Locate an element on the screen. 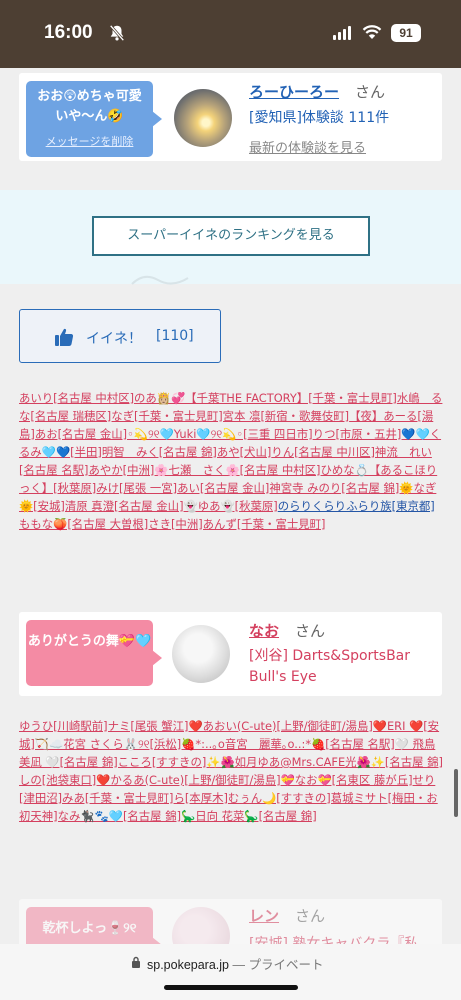 The height and width of the screenshot is (1000, 461). scroll-indicator is located at coordinates (456, 793).